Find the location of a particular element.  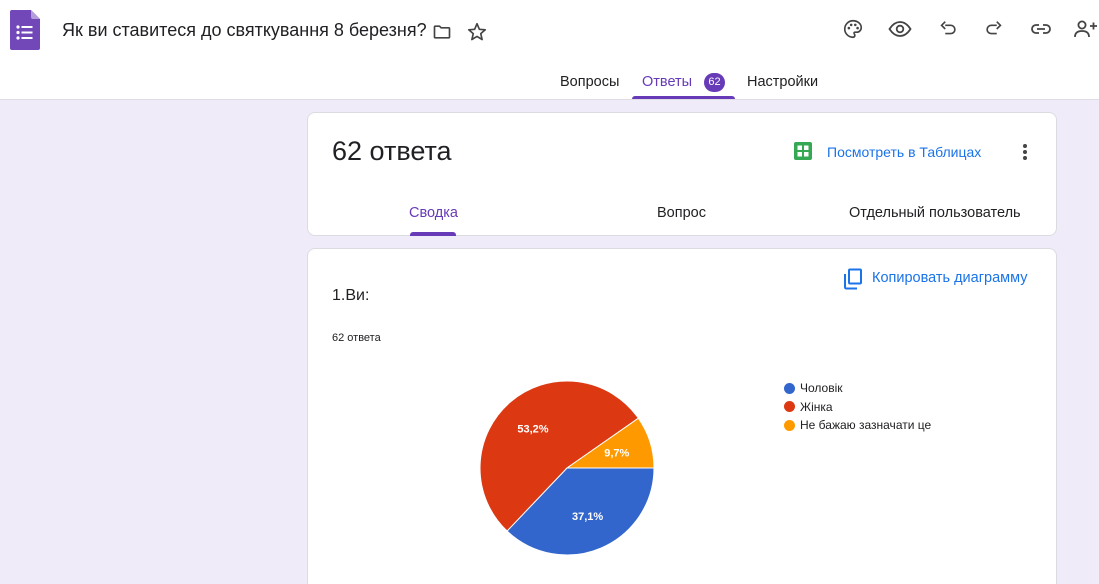

legend-label: Жінка is located at coordinates (816, 406).